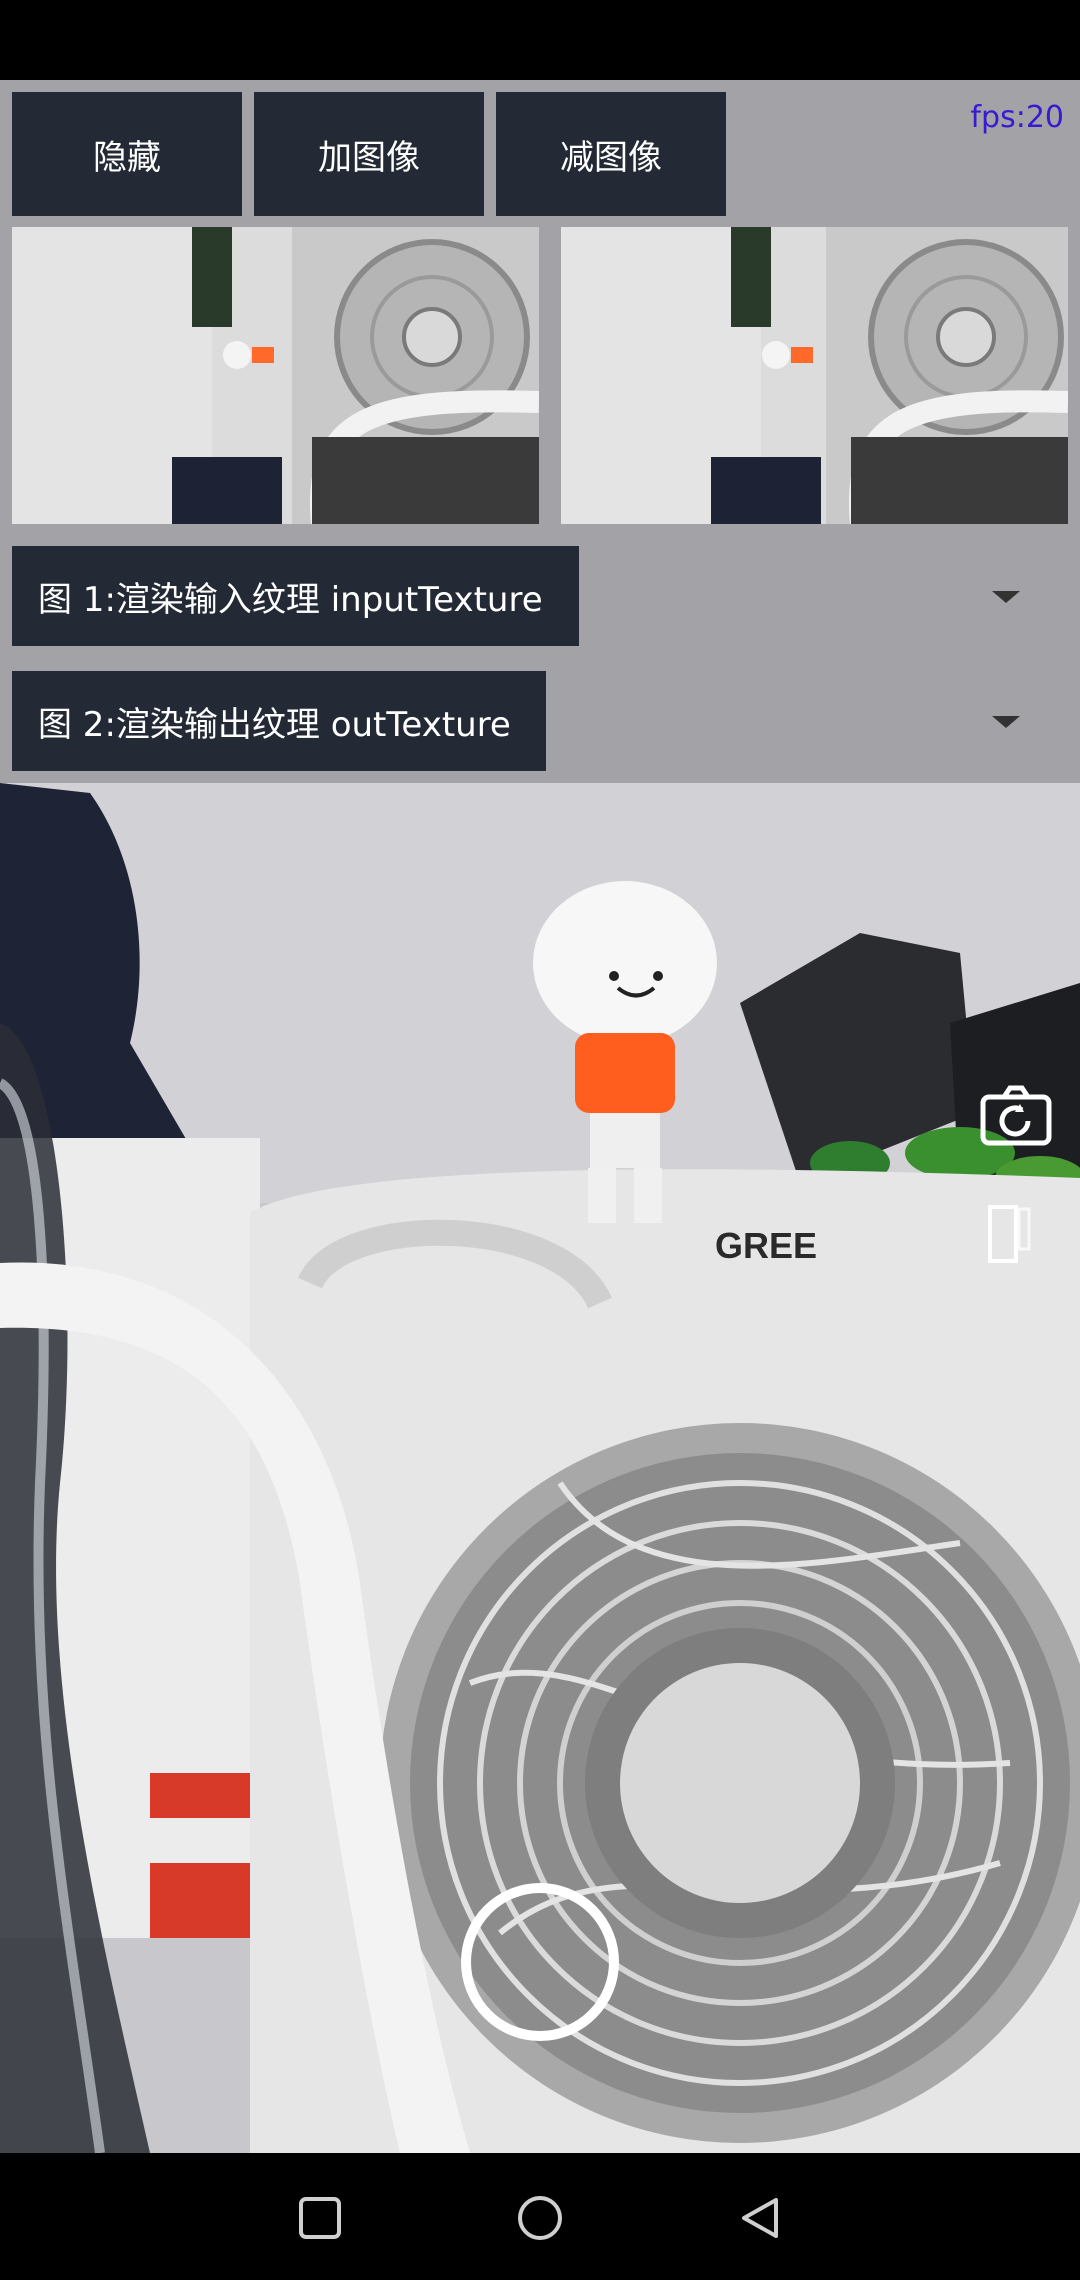 The height and width of the screenshot is (2280, 1080). Describe the element at coordinates (1016, 1116) in the screenshot. I see `camera-switch-icon` at that location.